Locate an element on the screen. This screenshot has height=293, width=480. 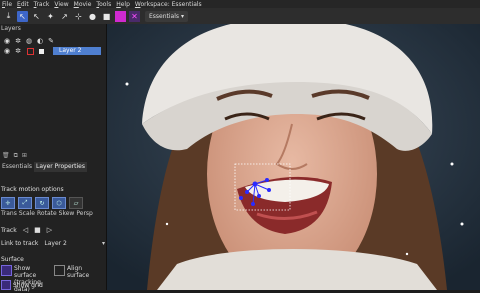
track-forward-icon: ▷ is located at coordinates (49, 230).